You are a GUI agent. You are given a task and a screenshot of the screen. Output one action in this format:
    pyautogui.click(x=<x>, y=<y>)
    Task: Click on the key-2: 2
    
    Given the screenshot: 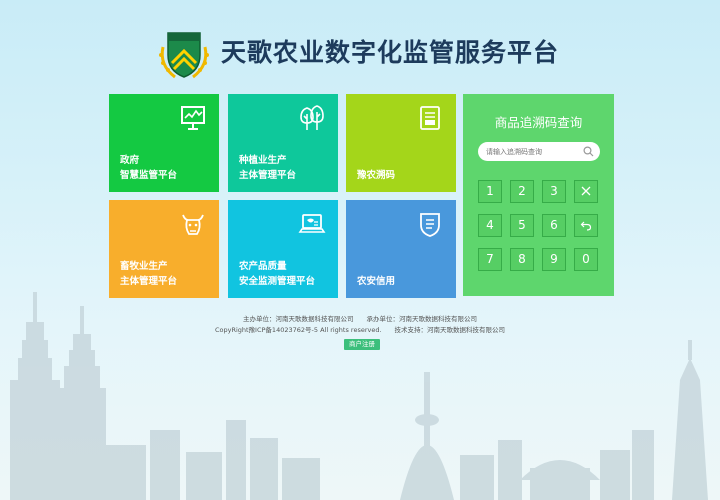 What is the action you would take?
    pyautogui.click(x=522, y=191)
    